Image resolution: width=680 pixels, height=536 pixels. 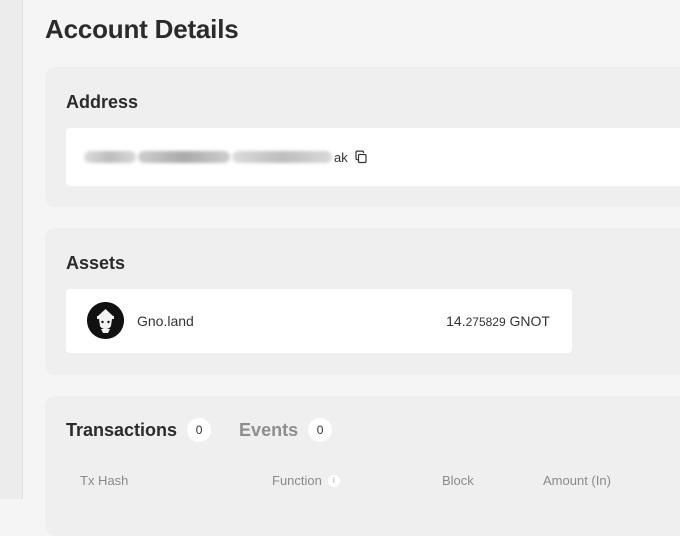 I want to click on tab-transactions: Transactions 0, so click(x=139, y=430).